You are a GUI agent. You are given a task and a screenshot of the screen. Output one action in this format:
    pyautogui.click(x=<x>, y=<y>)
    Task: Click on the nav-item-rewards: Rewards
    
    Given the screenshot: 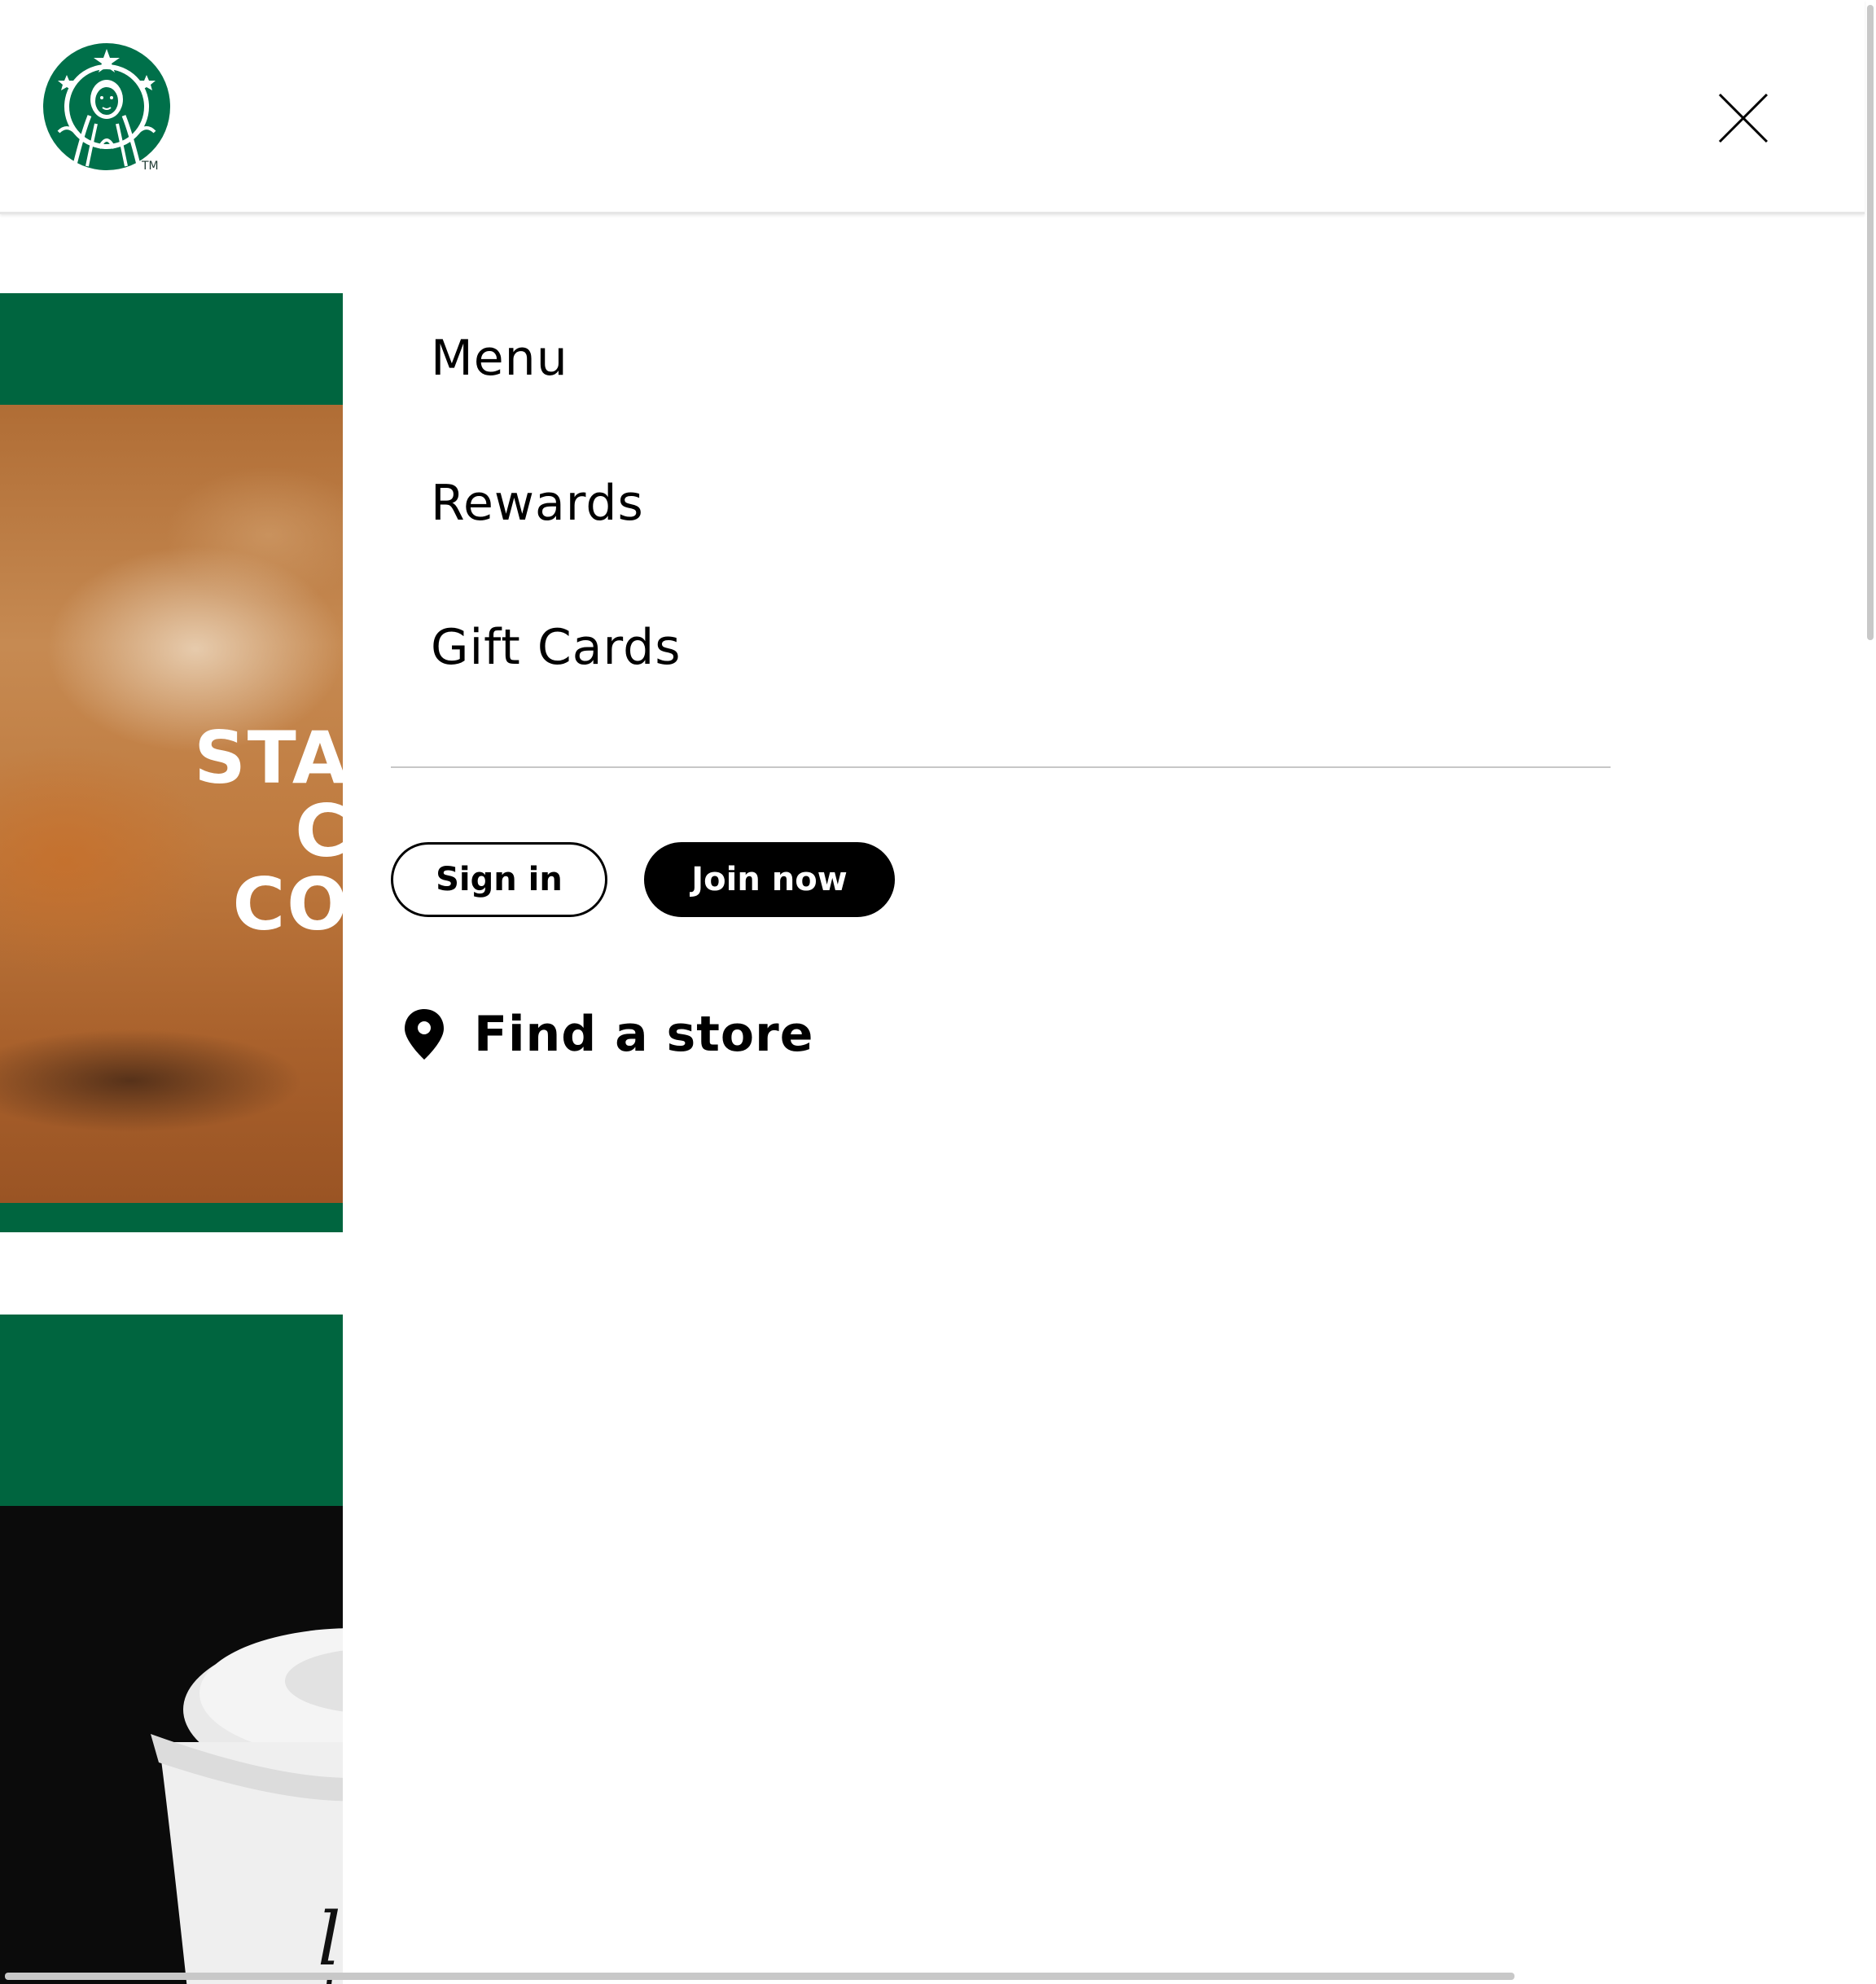 What is the action you would take?
    pyautogui.click(x=538, y=503)
    